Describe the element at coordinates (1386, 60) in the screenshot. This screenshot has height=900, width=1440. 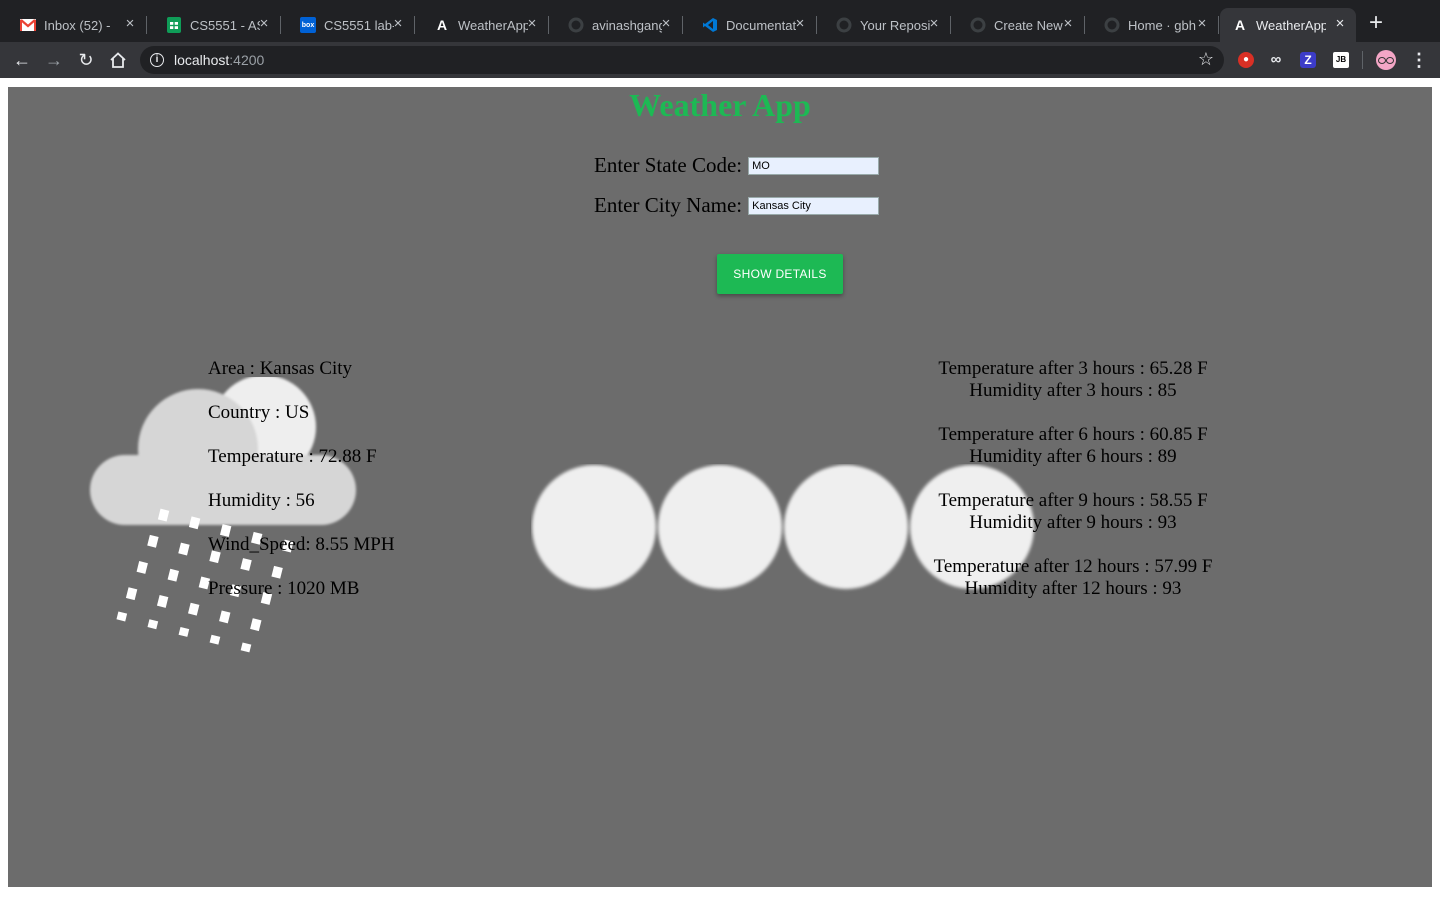
I see `profile-avatar` at that location.